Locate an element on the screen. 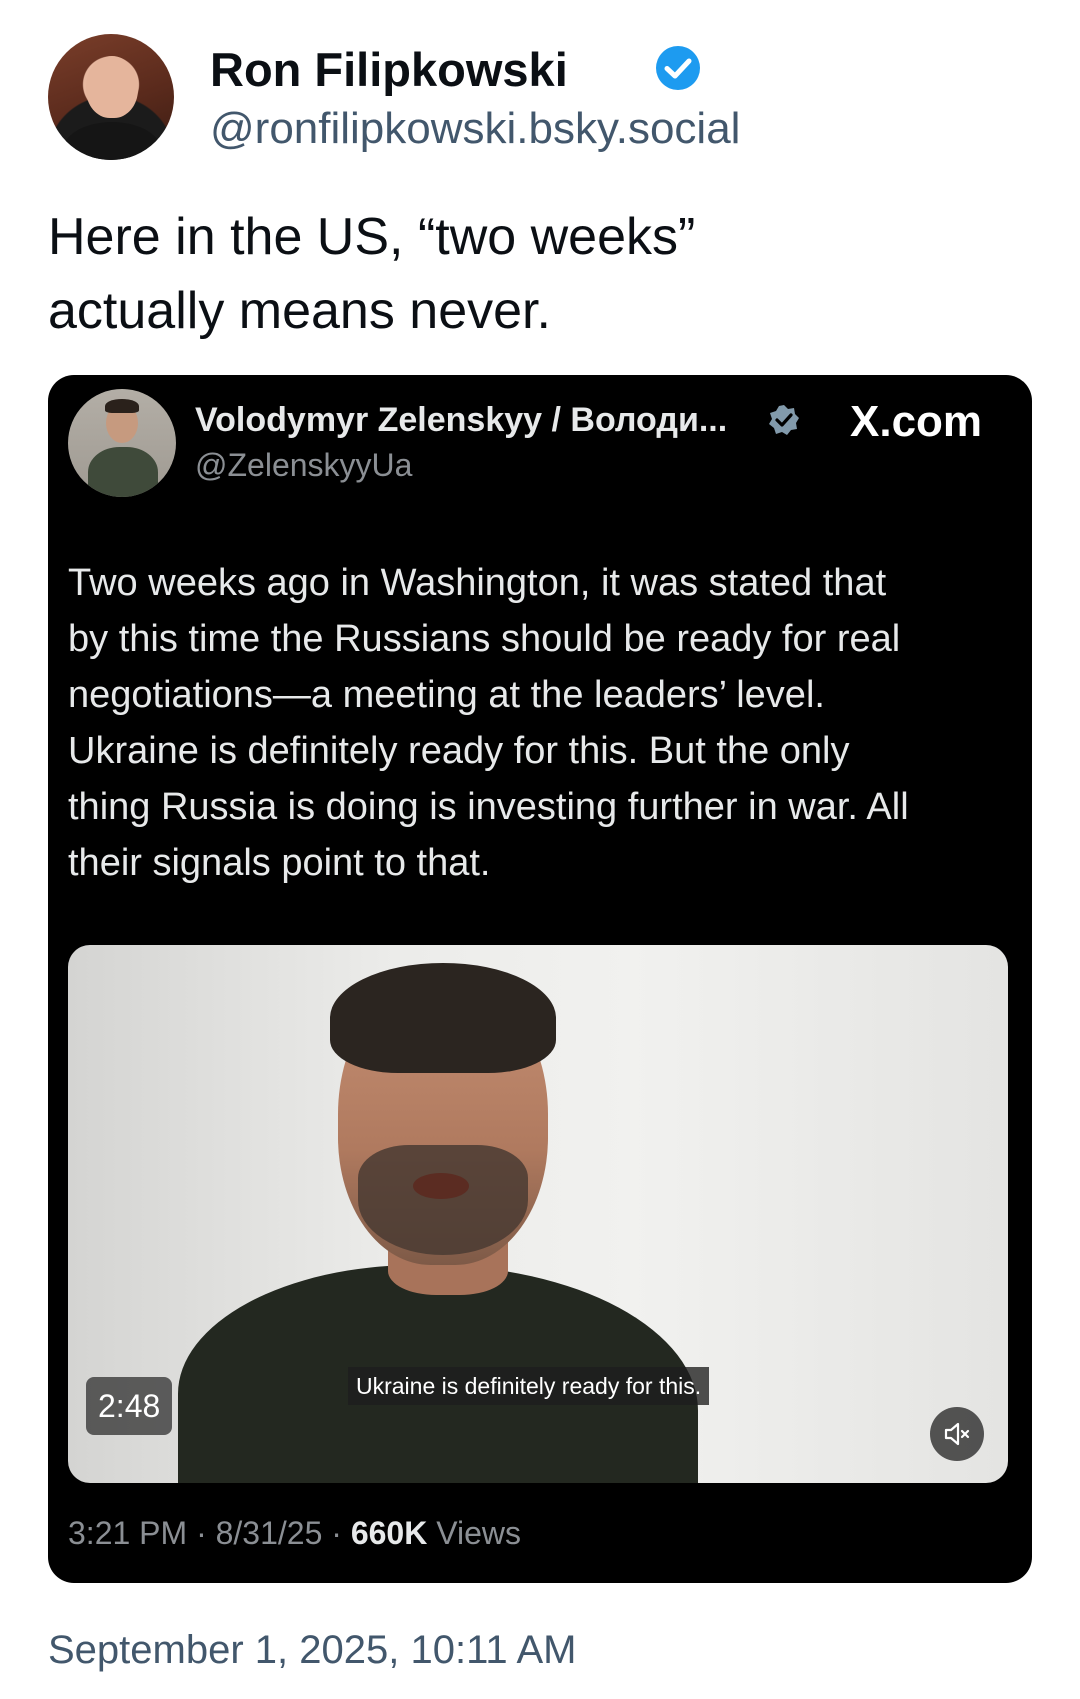 Image resolution: width=1080 pixels, height=1699 pixels. views-label: Views is located at coordinates (478, 1533).